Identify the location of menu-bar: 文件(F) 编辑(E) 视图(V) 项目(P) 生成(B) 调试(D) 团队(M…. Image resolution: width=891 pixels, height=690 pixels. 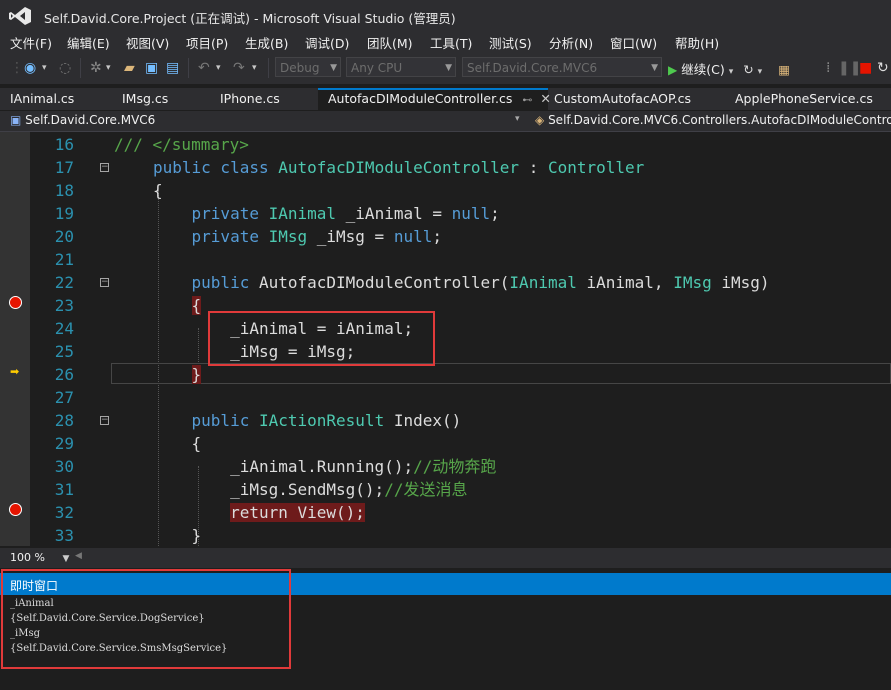
(445, 42).